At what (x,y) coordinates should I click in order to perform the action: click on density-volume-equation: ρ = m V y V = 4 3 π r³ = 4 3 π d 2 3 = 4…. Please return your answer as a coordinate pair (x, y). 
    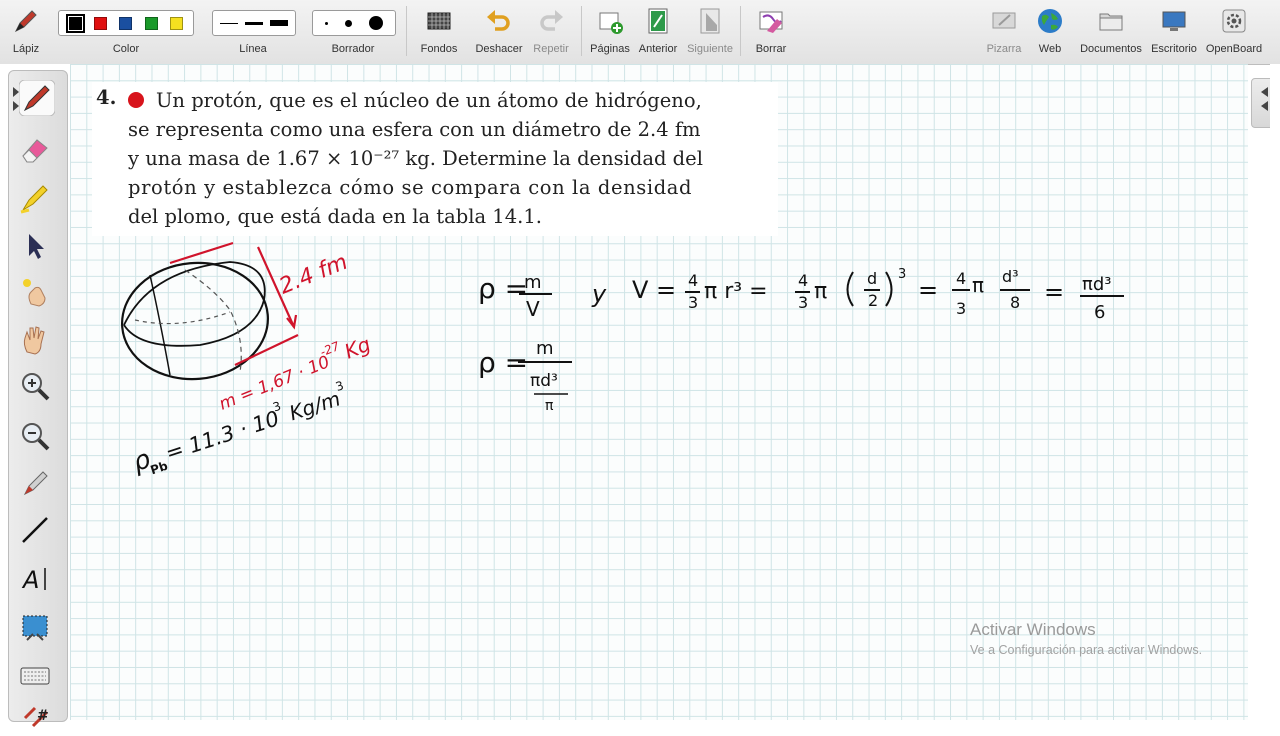
    Looking at the image, I should click on (801, 295).